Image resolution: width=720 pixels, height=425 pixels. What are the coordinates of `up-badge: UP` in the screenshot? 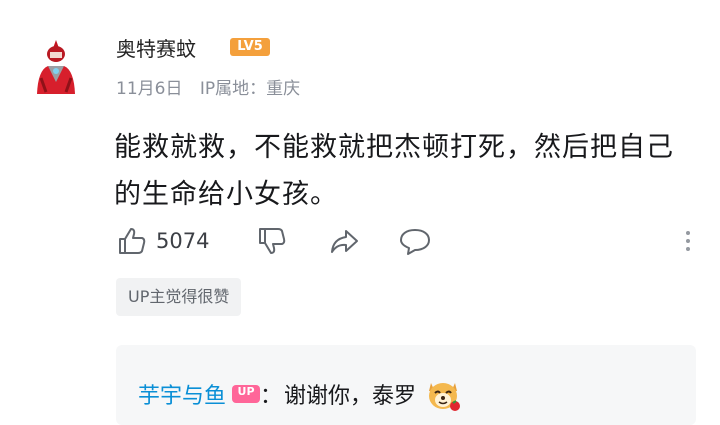 It's located at (246, 394).